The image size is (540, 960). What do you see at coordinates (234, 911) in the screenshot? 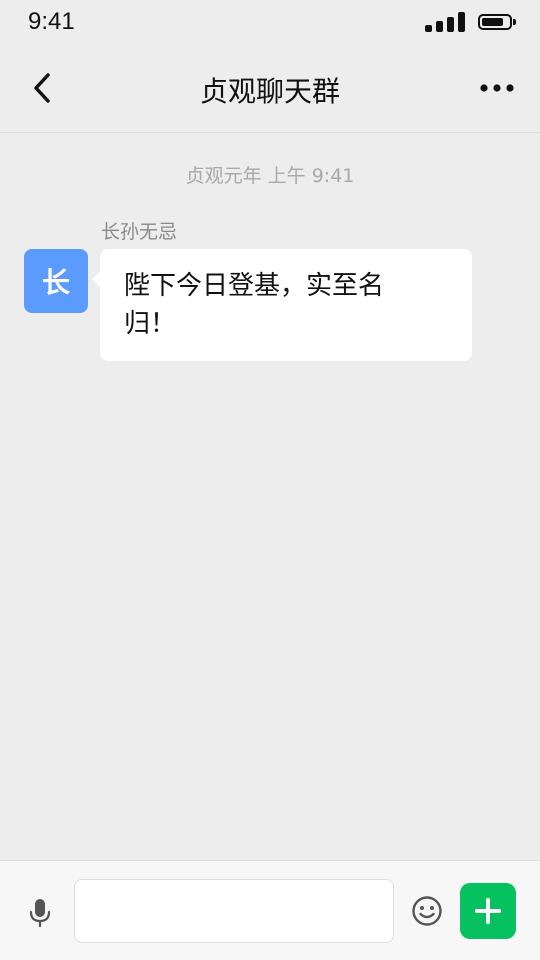
I see `message-input` at bounding box center [234, 911].